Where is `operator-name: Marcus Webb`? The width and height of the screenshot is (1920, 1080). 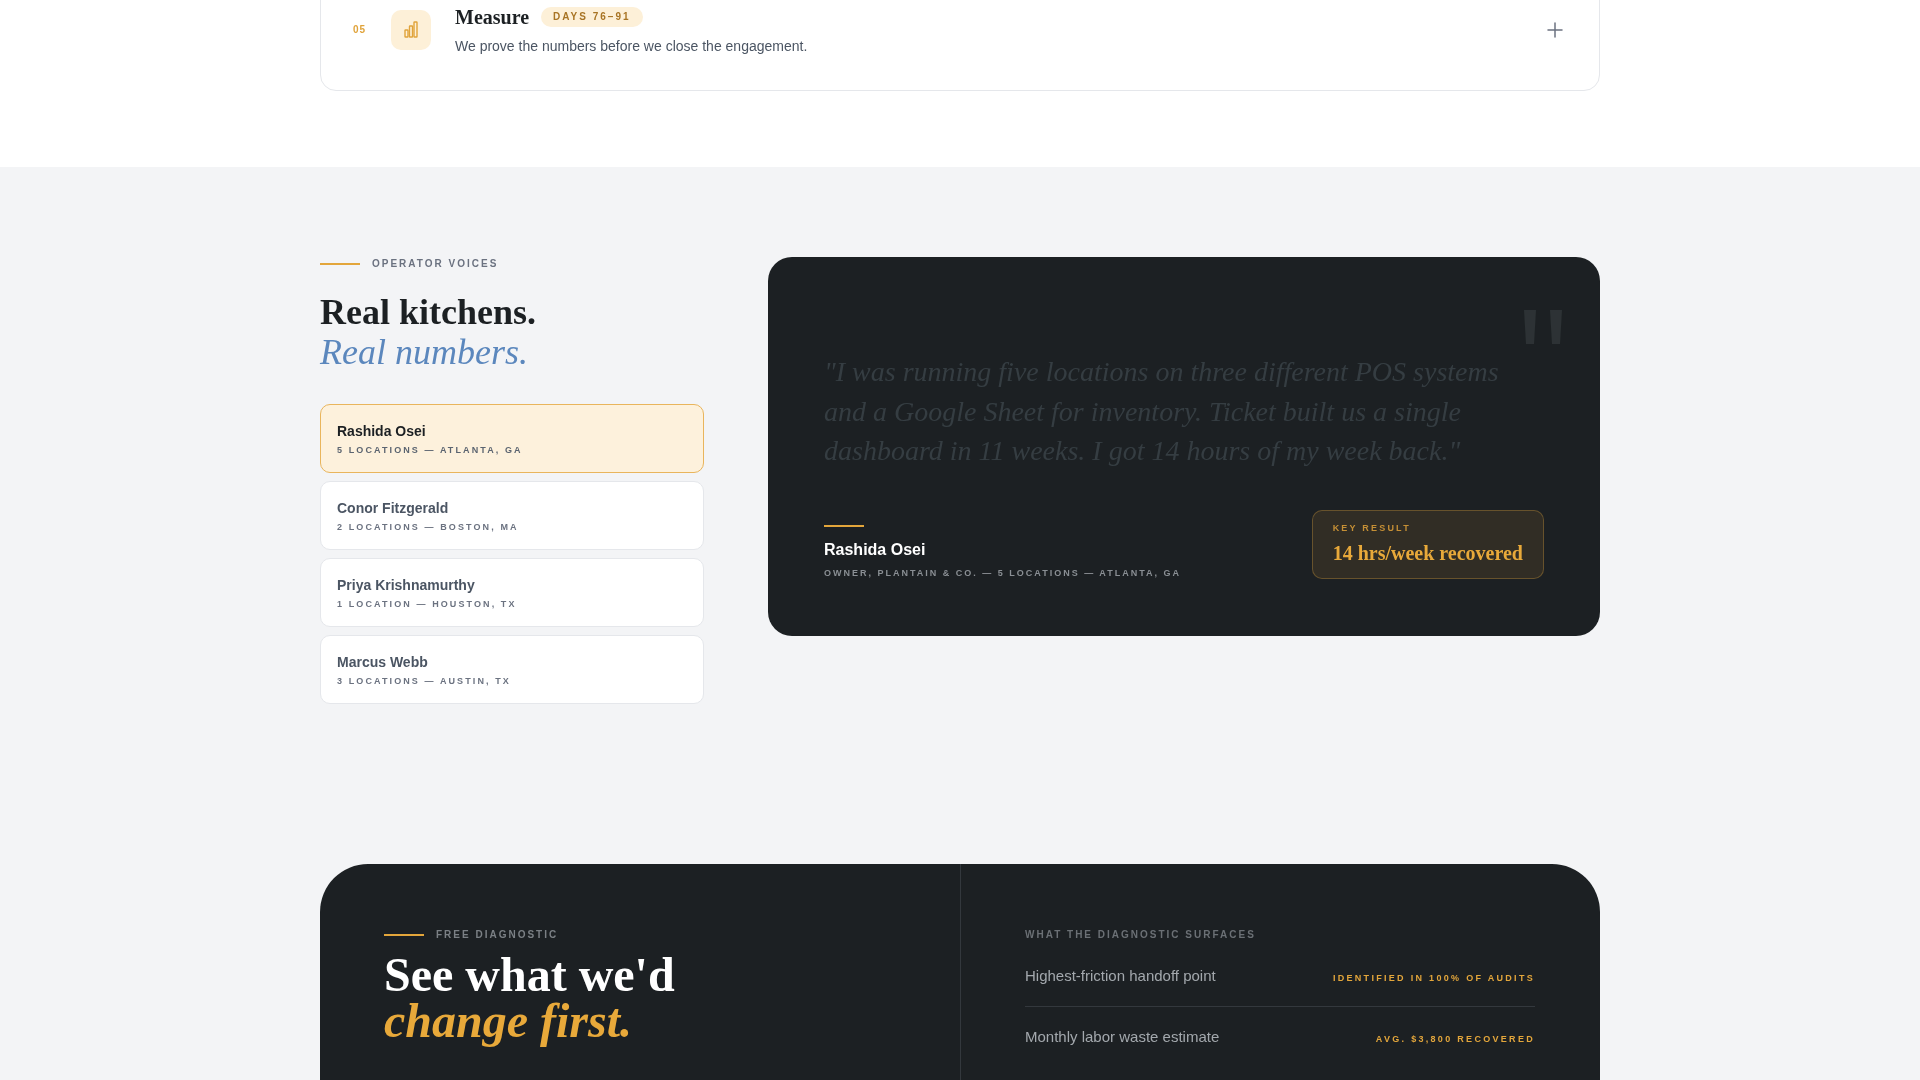 operator-name: Marcus Webb is located at coordinates (383, 662).